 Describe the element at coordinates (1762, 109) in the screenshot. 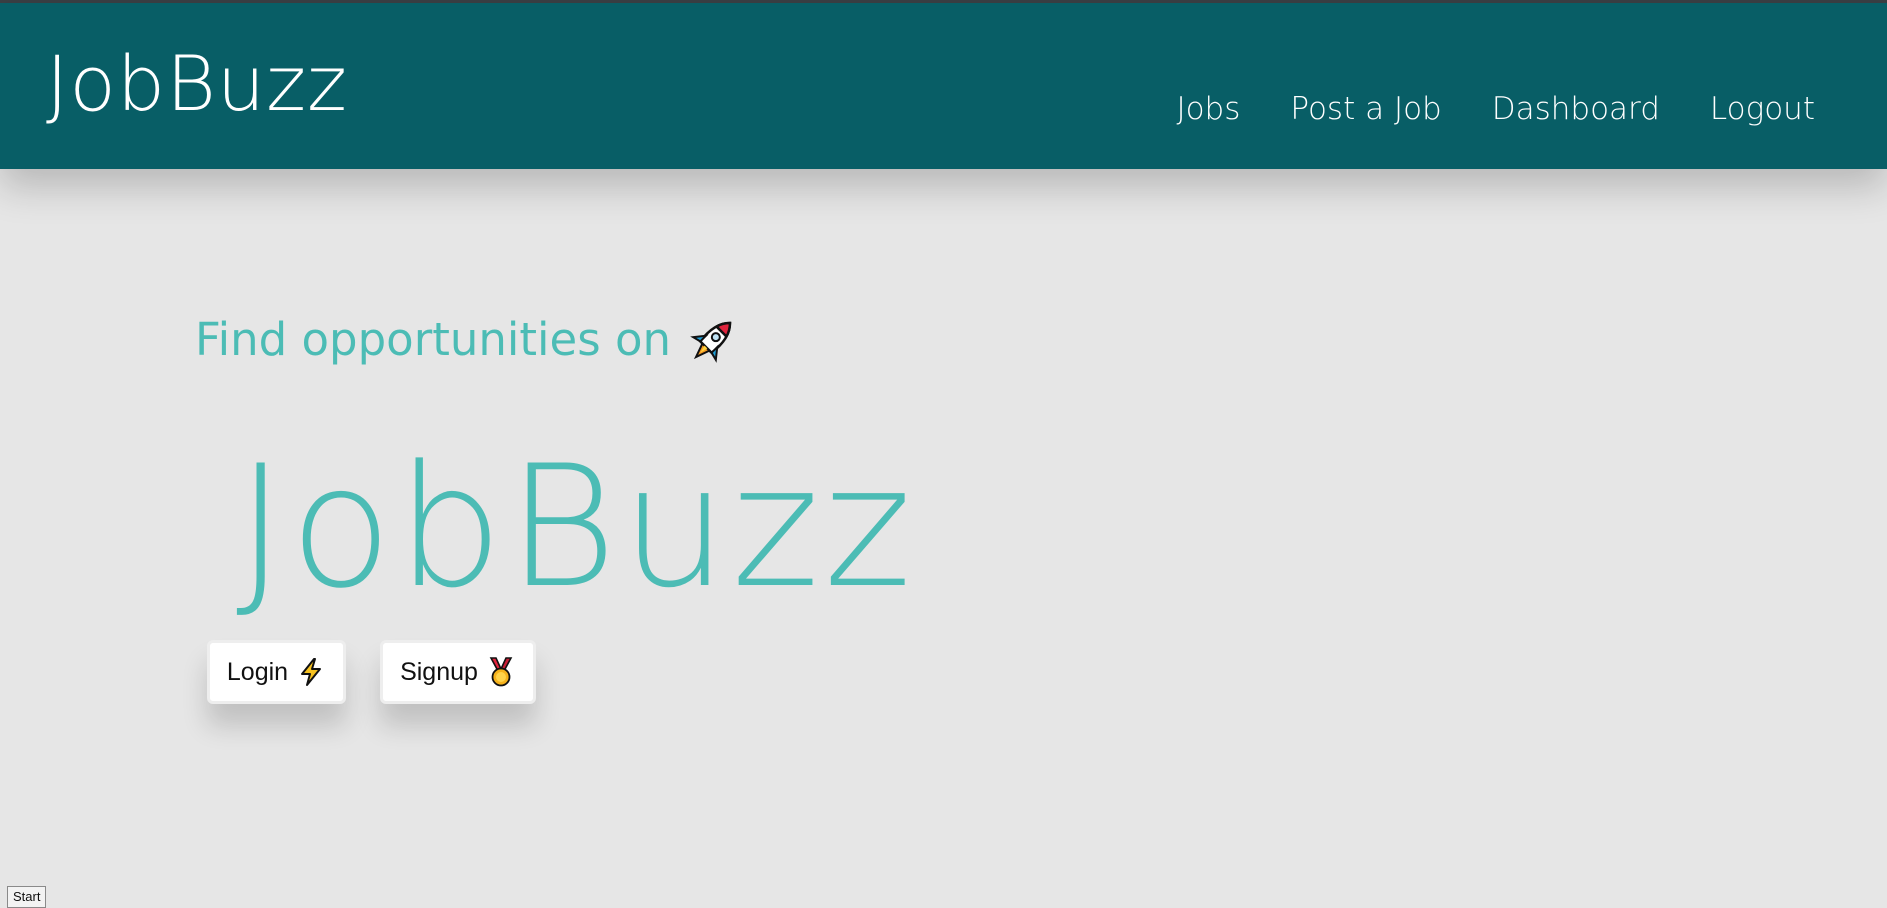

I see `nav-link-logout: Logout` at that location.